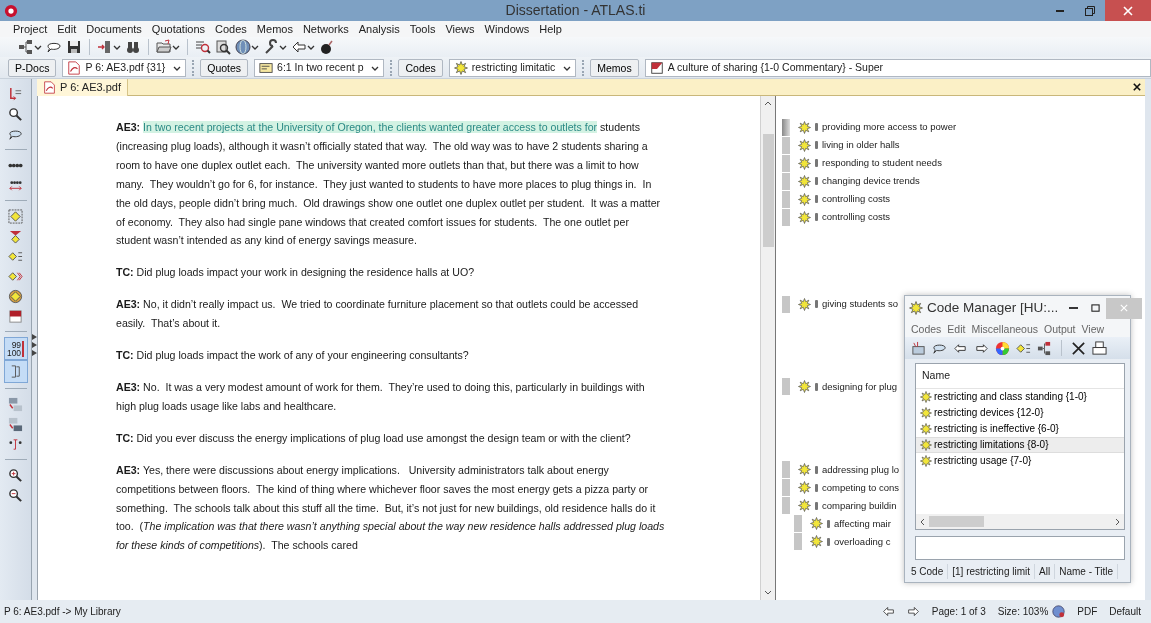 The height and width of the screenshot is (623, 1151). I want to click on selector-button: P-Docs, so click(32, 67).